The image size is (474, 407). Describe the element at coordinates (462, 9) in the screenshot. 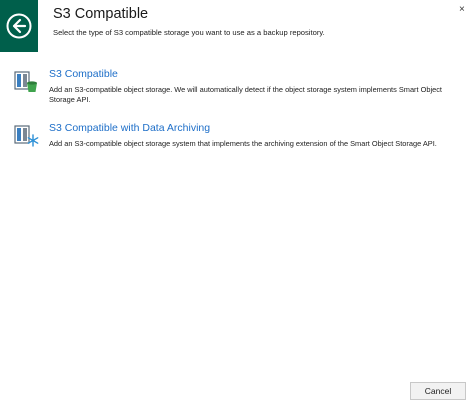

I see `close-icon: ×` at that location.